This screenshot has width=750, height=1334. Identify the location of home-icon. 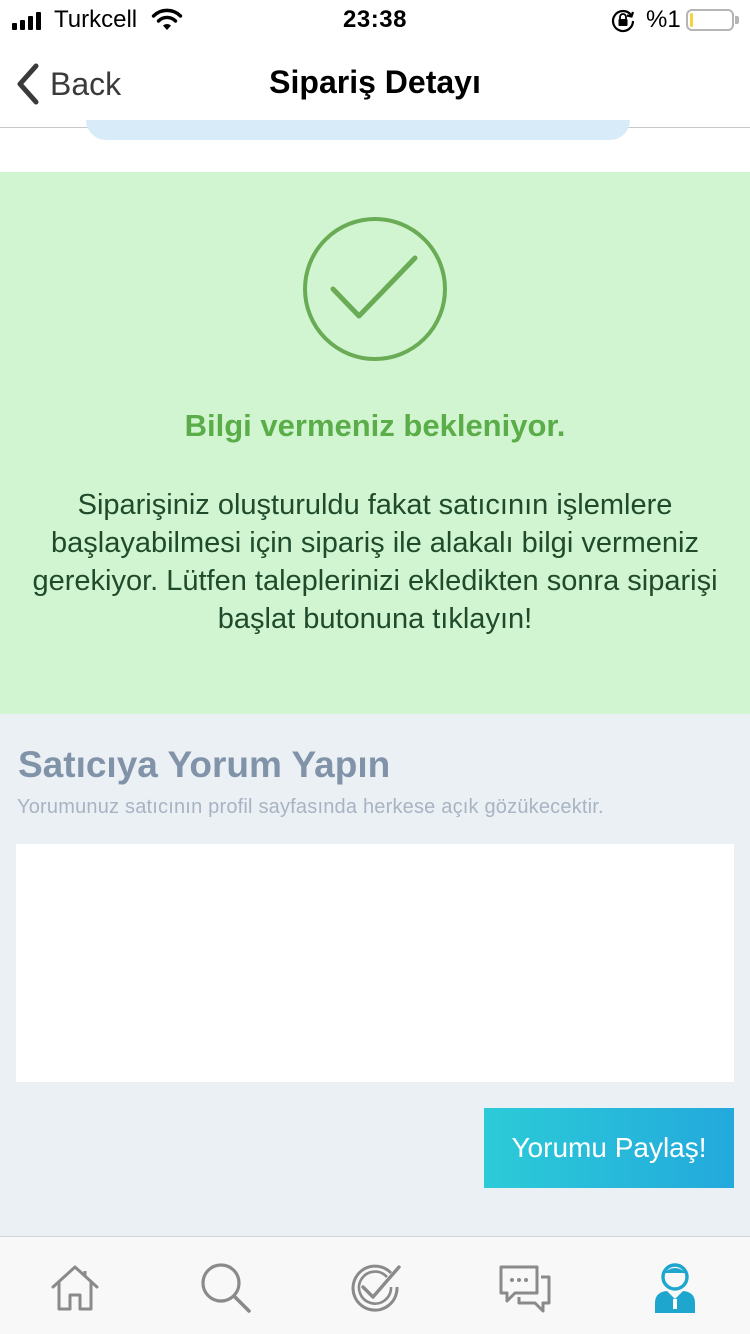
(75, 1288).